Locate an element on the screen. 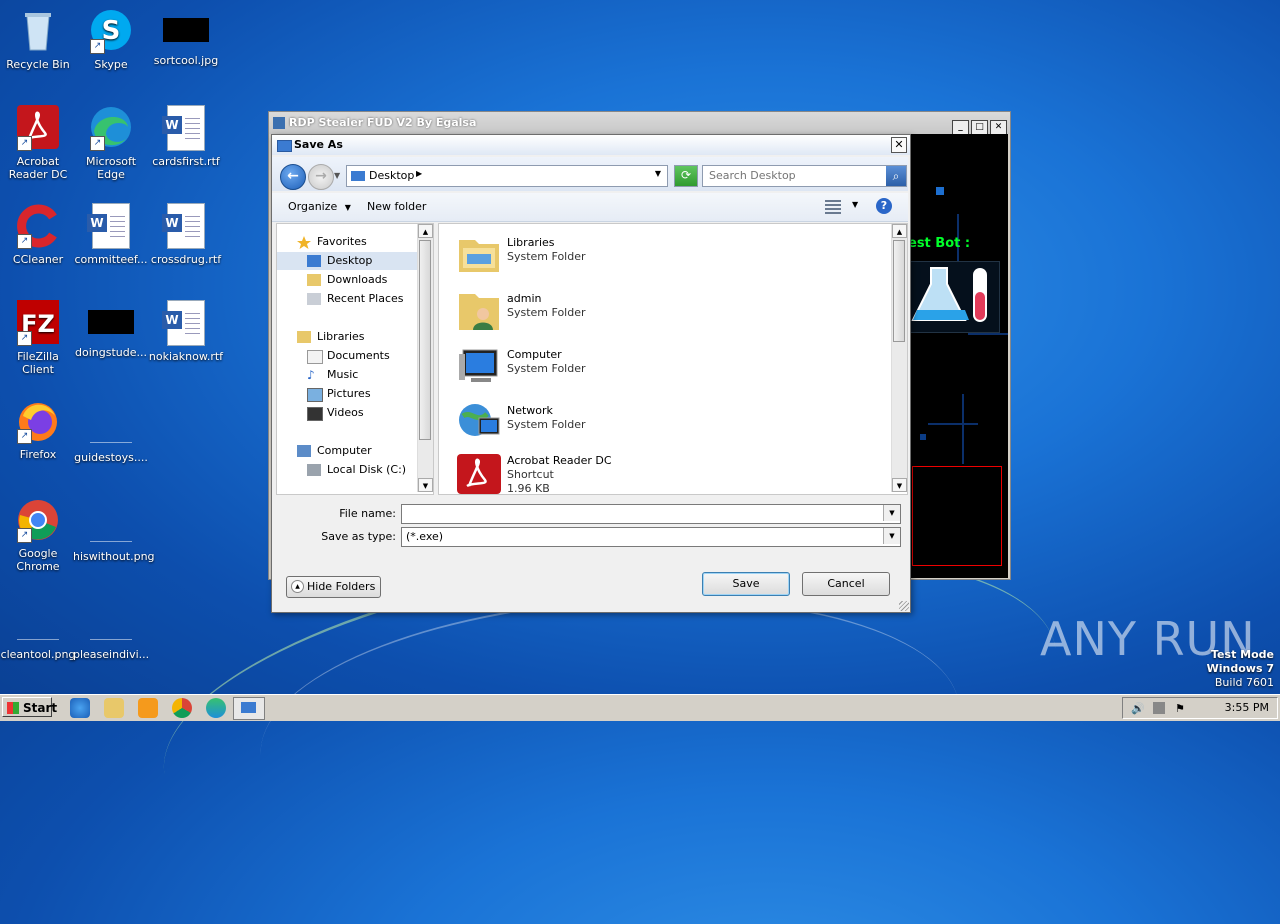 This screenshot has width=1280, height=924. internet-explorer-icon is located at coordinates (80, 708).